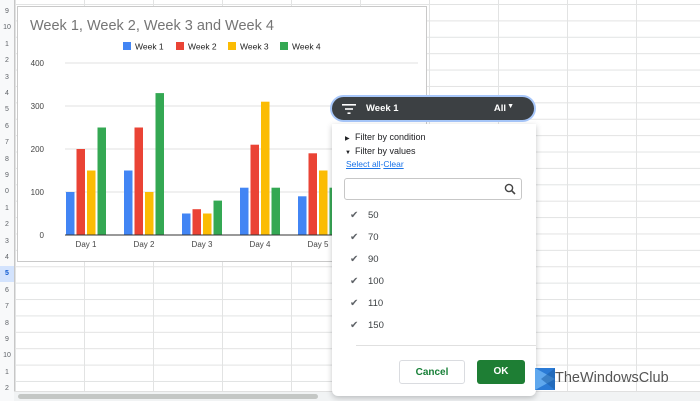  Describe the element at coordinates (373, 237) in the screenshot. I see `filter-value-label: 70` at that location.